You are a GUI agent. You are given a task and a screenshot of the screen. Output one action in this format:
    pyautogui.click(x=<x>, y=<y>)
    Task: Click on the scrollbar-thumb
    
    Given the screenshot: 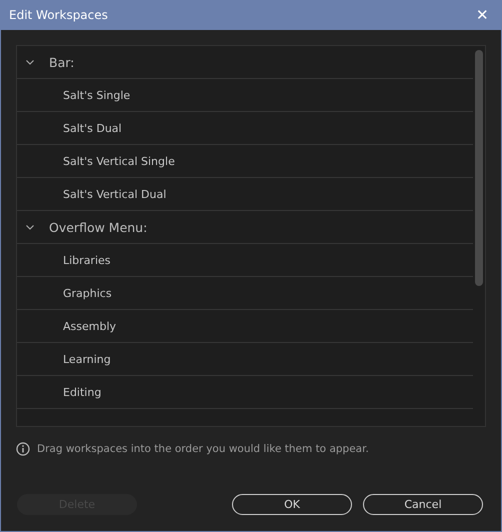 What is the action you would take?
    pyautogui.click(x=479, y=168)
    